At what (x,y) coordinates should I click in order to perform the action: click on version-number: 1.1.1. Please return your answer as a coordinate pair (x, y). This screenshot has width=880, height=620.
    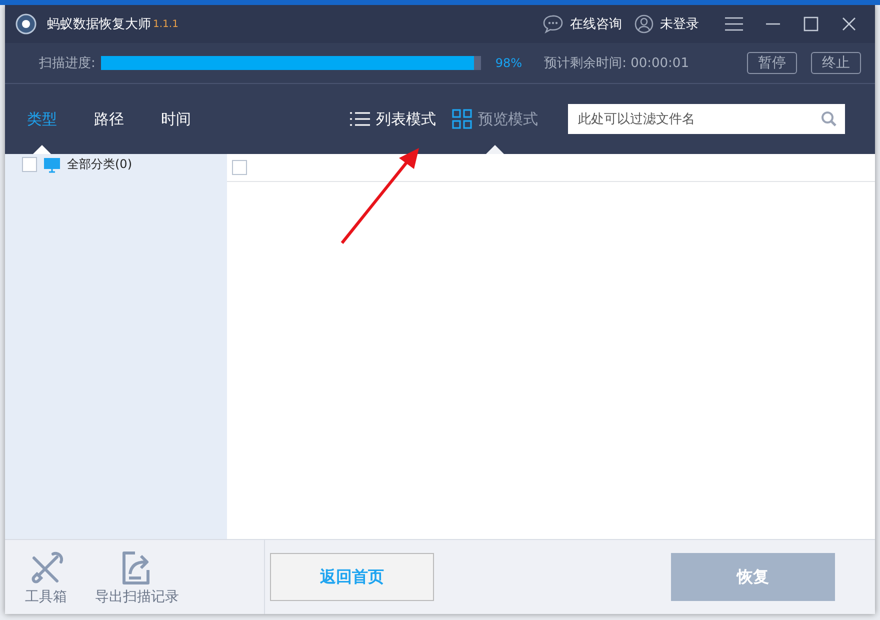
    Looking at the image, I should click on (165, 24).